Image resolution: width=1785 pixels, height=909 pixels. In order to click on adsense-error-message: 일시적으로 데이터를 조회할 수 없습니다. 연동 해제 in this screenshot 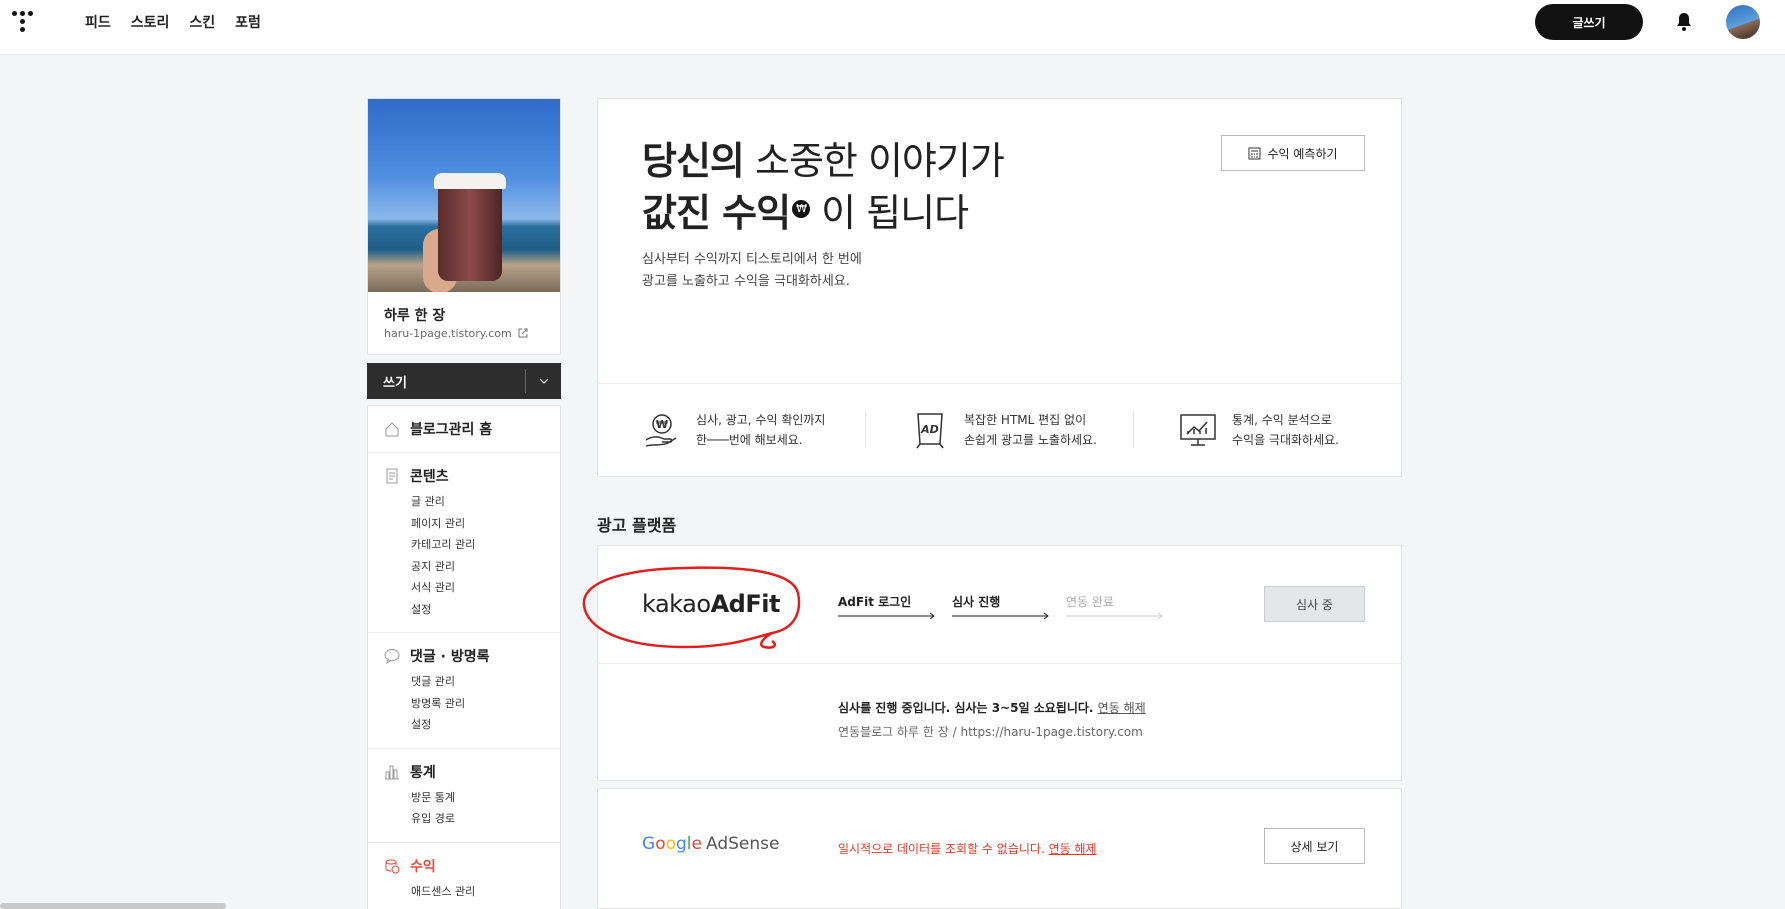, I will do `click(967, 848)`.